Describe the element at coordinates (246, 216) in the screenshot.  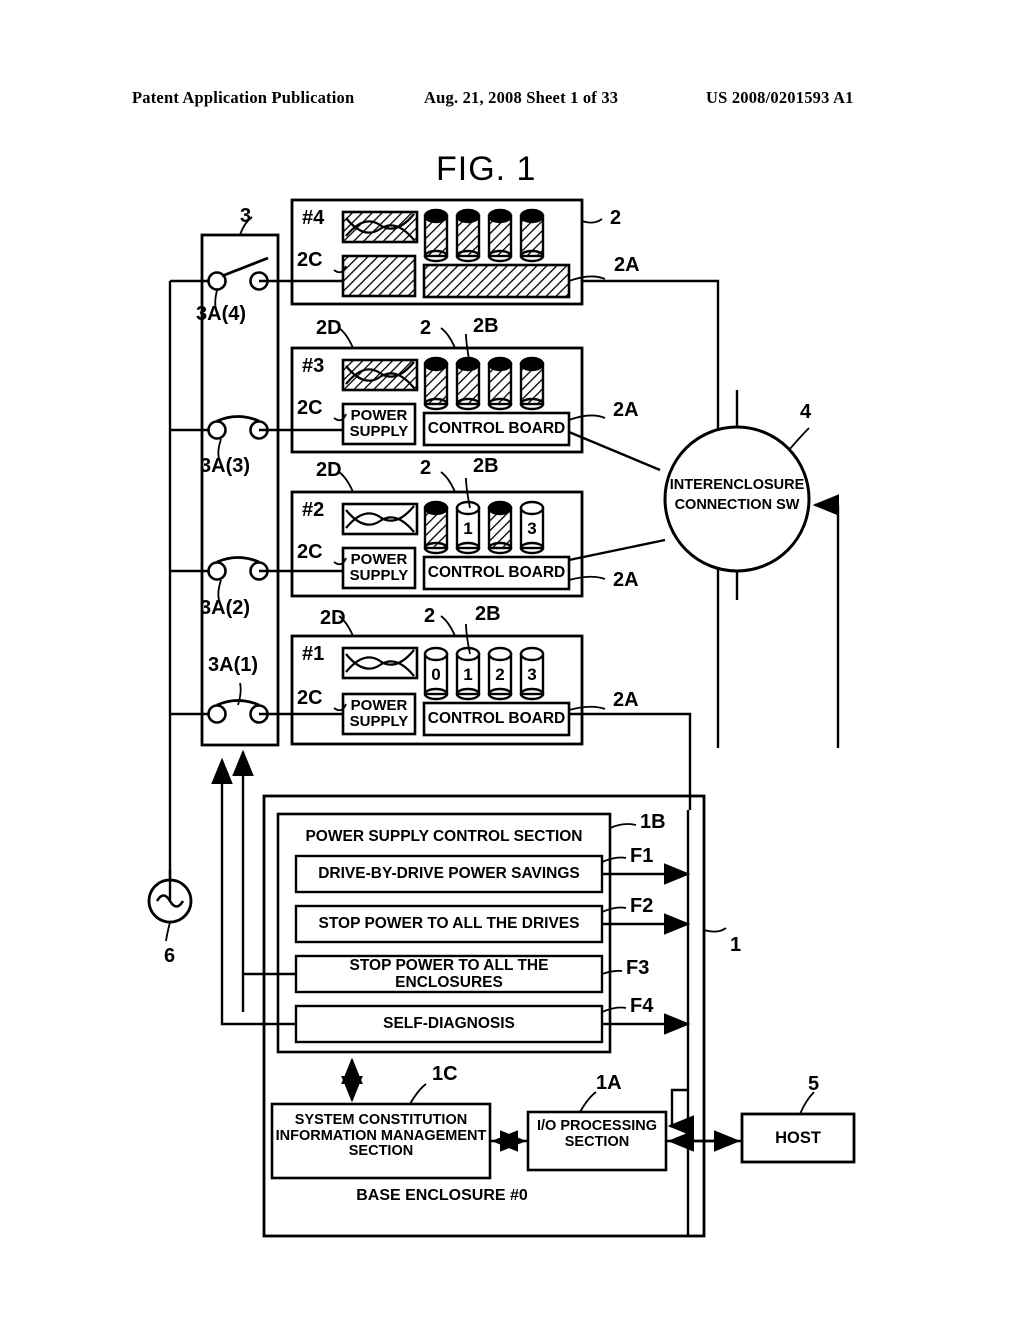
I see `switch-panel-ref: 3` at that location.